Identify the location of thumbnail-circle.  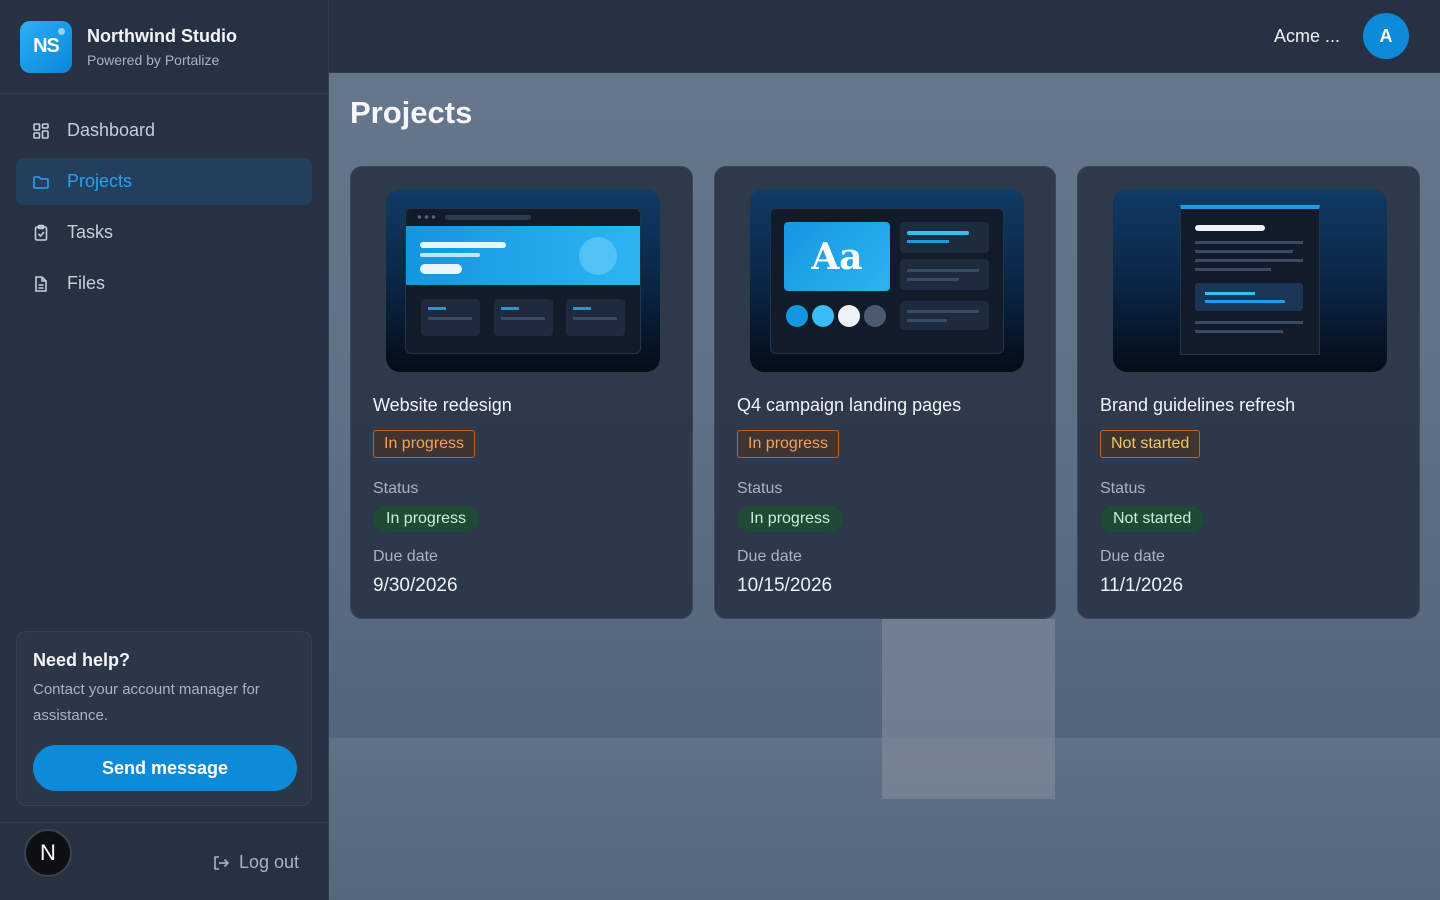
(598, 256).